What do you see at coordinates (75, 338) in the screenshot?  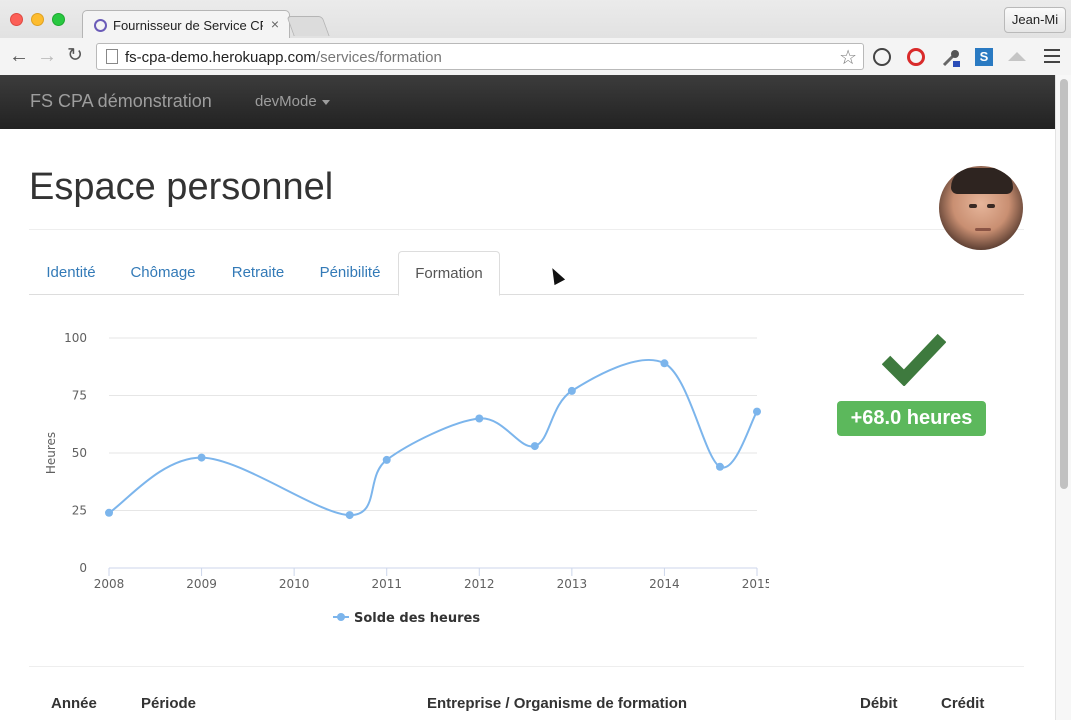 I see `y-tick-label: 100` at bounding box center [75, 338].